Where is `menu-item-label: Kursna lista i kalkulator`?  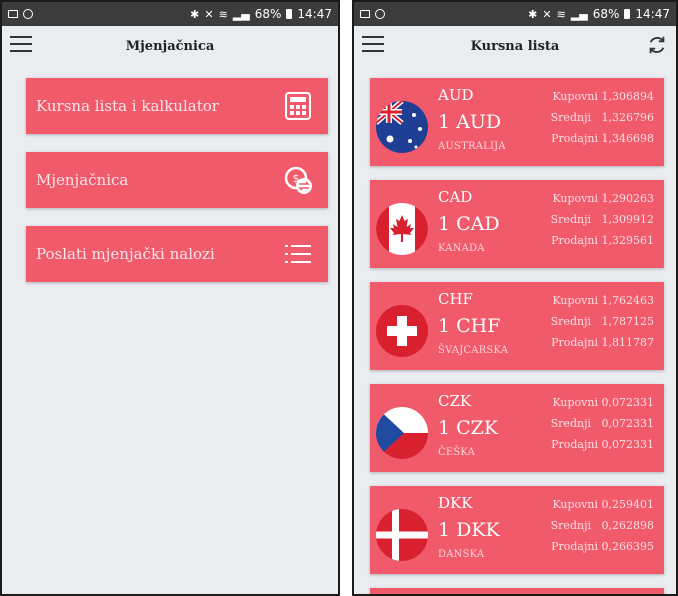
menu-item-label: Kursna lista i kalkulator is located at coordinates (127, 106).